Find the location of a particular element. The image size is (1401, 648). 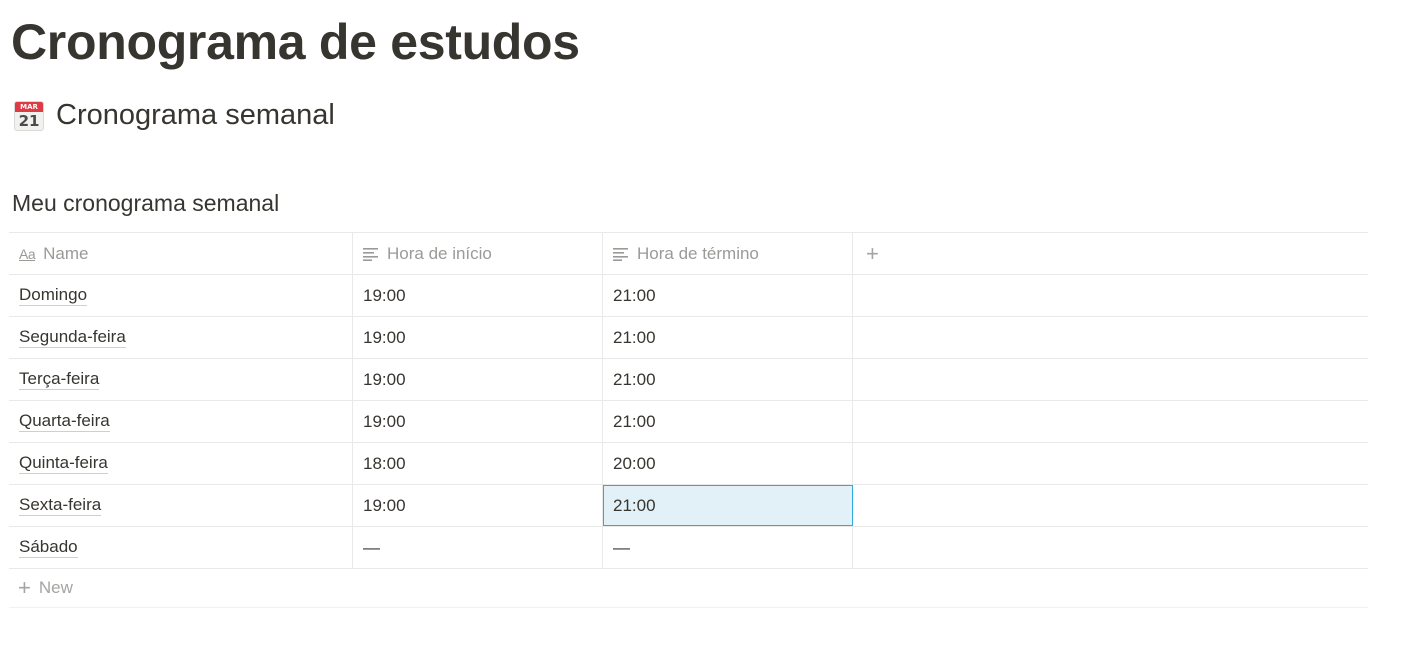

section-heading: MAR 21 Cronograma semanal is located at coordinates (174, 115).